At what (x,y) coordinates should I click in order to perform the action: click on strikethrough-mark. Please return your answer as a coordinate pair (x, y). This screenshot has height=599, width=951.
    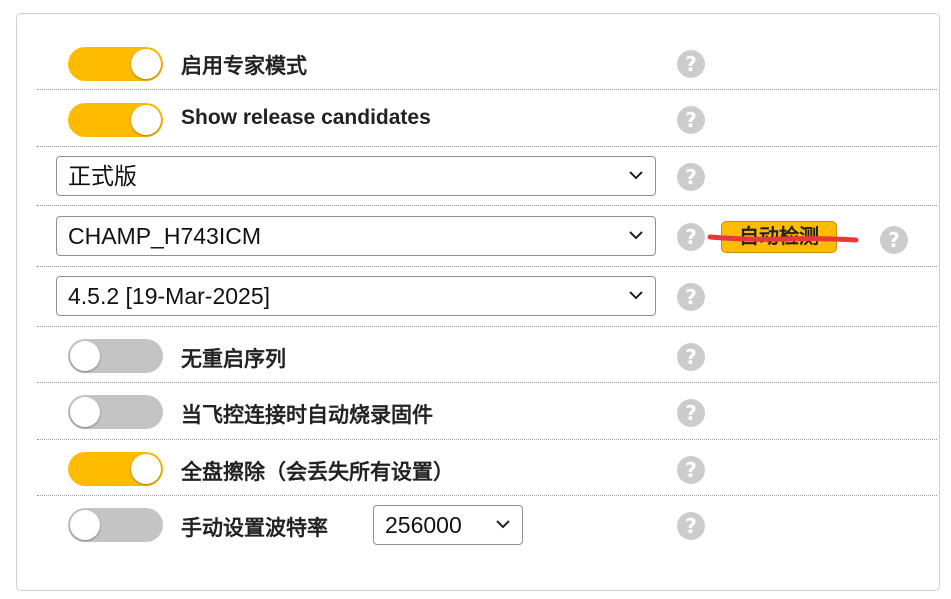
    Looking at the image, I should click on (783, 238).